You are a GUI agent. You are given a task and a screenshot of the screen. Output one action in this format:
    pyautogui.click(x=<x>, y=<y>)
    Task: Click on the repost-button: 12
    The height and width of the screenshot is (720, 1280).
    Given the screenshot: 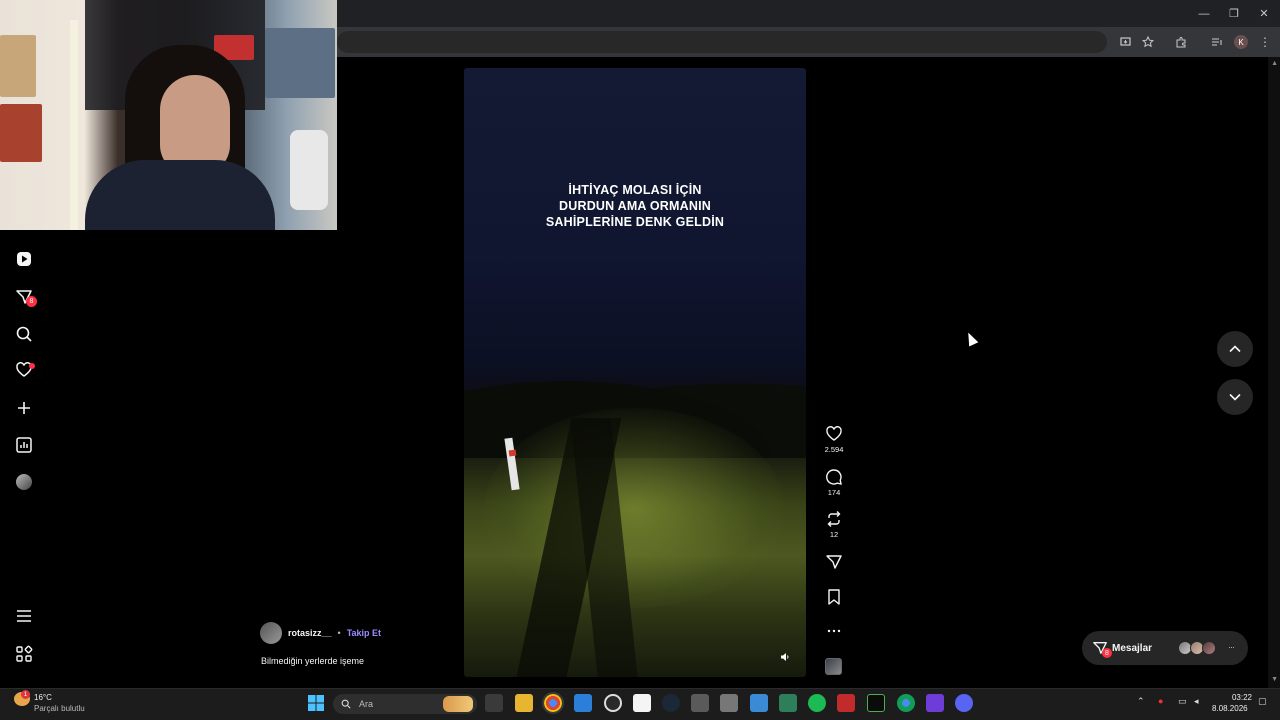 What is the action you would take?
    pyautogui.click(x=834, y=524)
    